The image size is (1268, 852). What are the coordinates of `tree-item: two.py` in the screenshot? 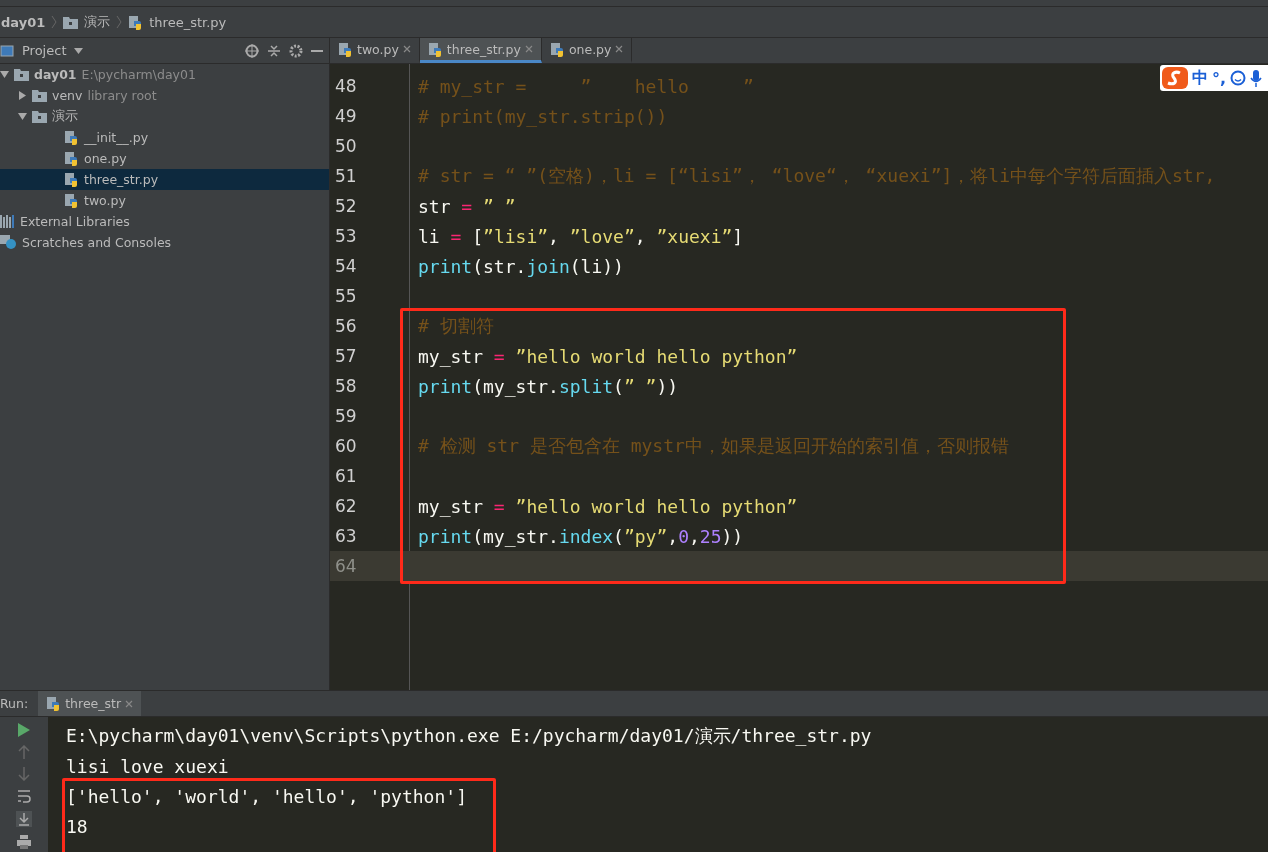 It's located at (164, 200).